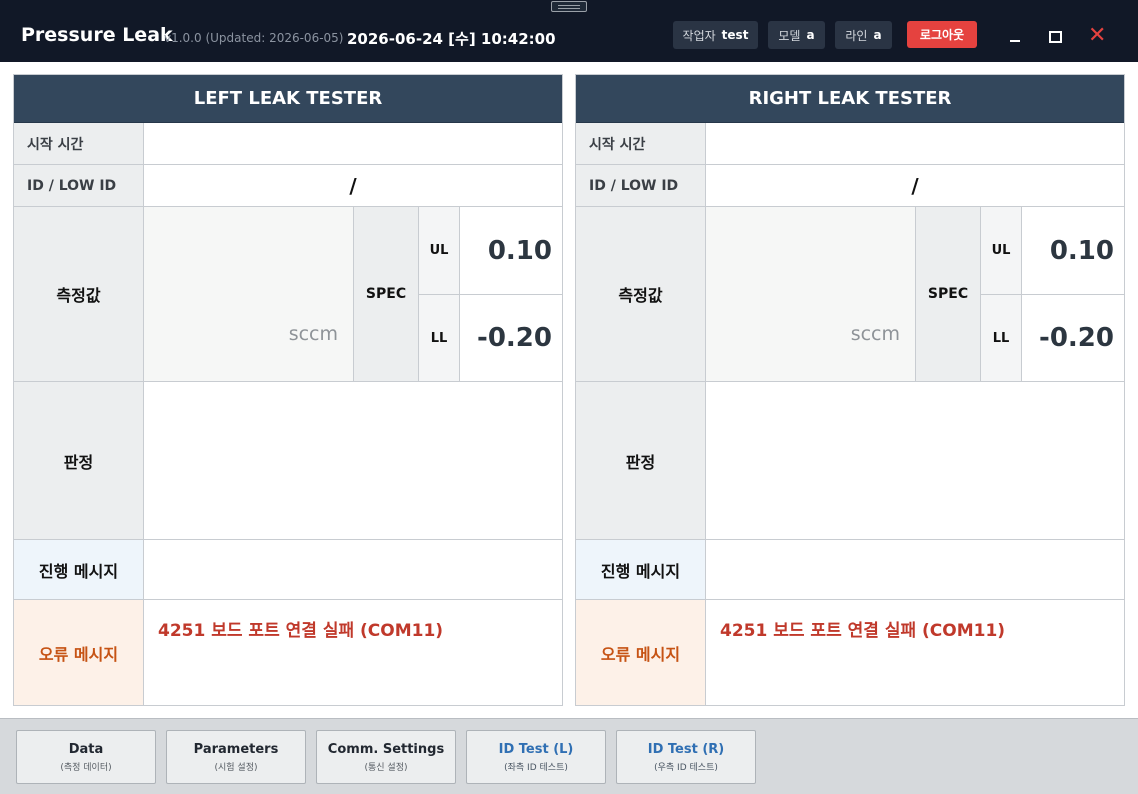  What do you see at coordinates (789, 35) in the screenshot?
I see `model-label: 모델` at bounding box center [789, 35].